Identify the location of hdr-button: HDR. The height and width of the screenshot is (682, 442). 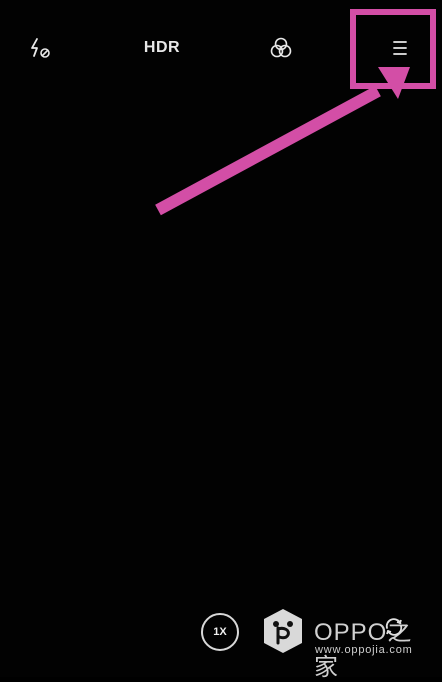
(162, 48).